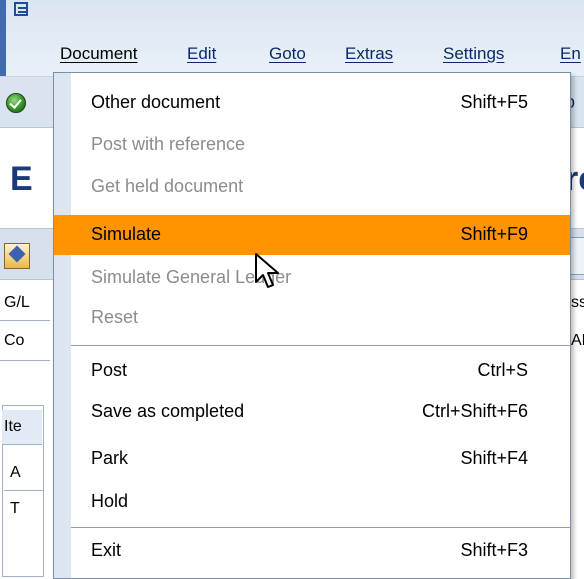 The width and height of the screenshot is (584, 579). I want to click on mouse-pointer-icon, so click(267, 270).